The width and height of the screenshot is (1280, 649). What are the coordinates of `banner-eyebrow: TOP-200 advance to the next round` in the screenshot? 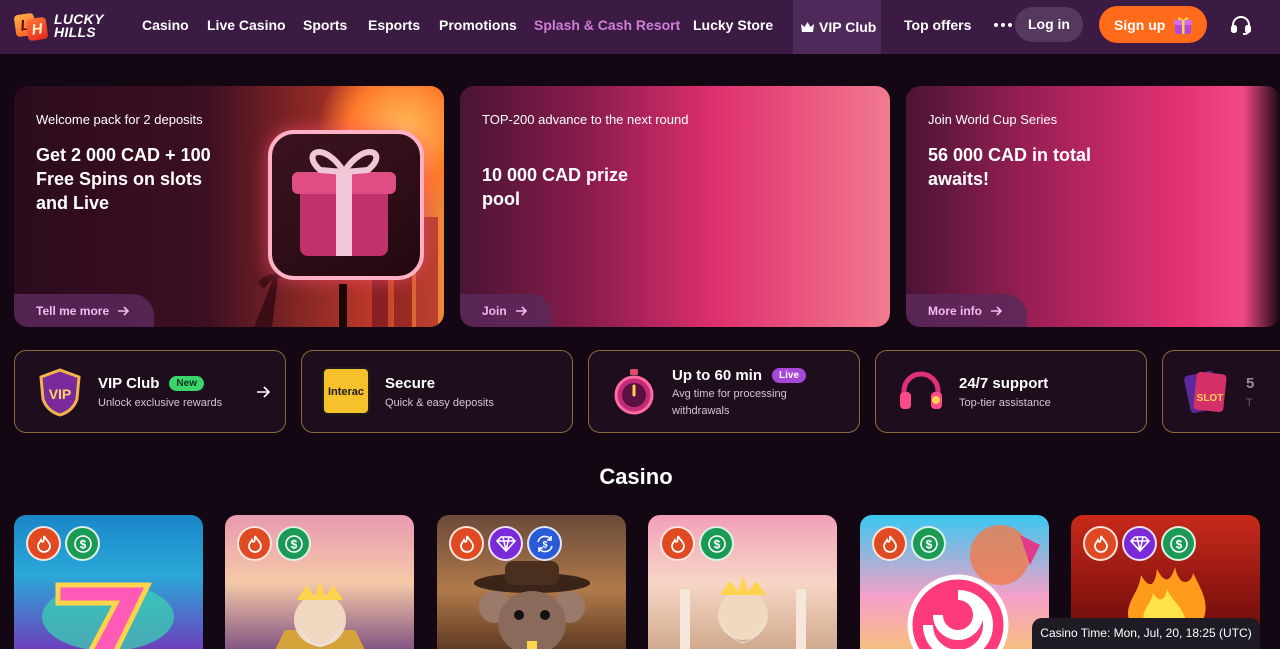 It's located at (585, 119).